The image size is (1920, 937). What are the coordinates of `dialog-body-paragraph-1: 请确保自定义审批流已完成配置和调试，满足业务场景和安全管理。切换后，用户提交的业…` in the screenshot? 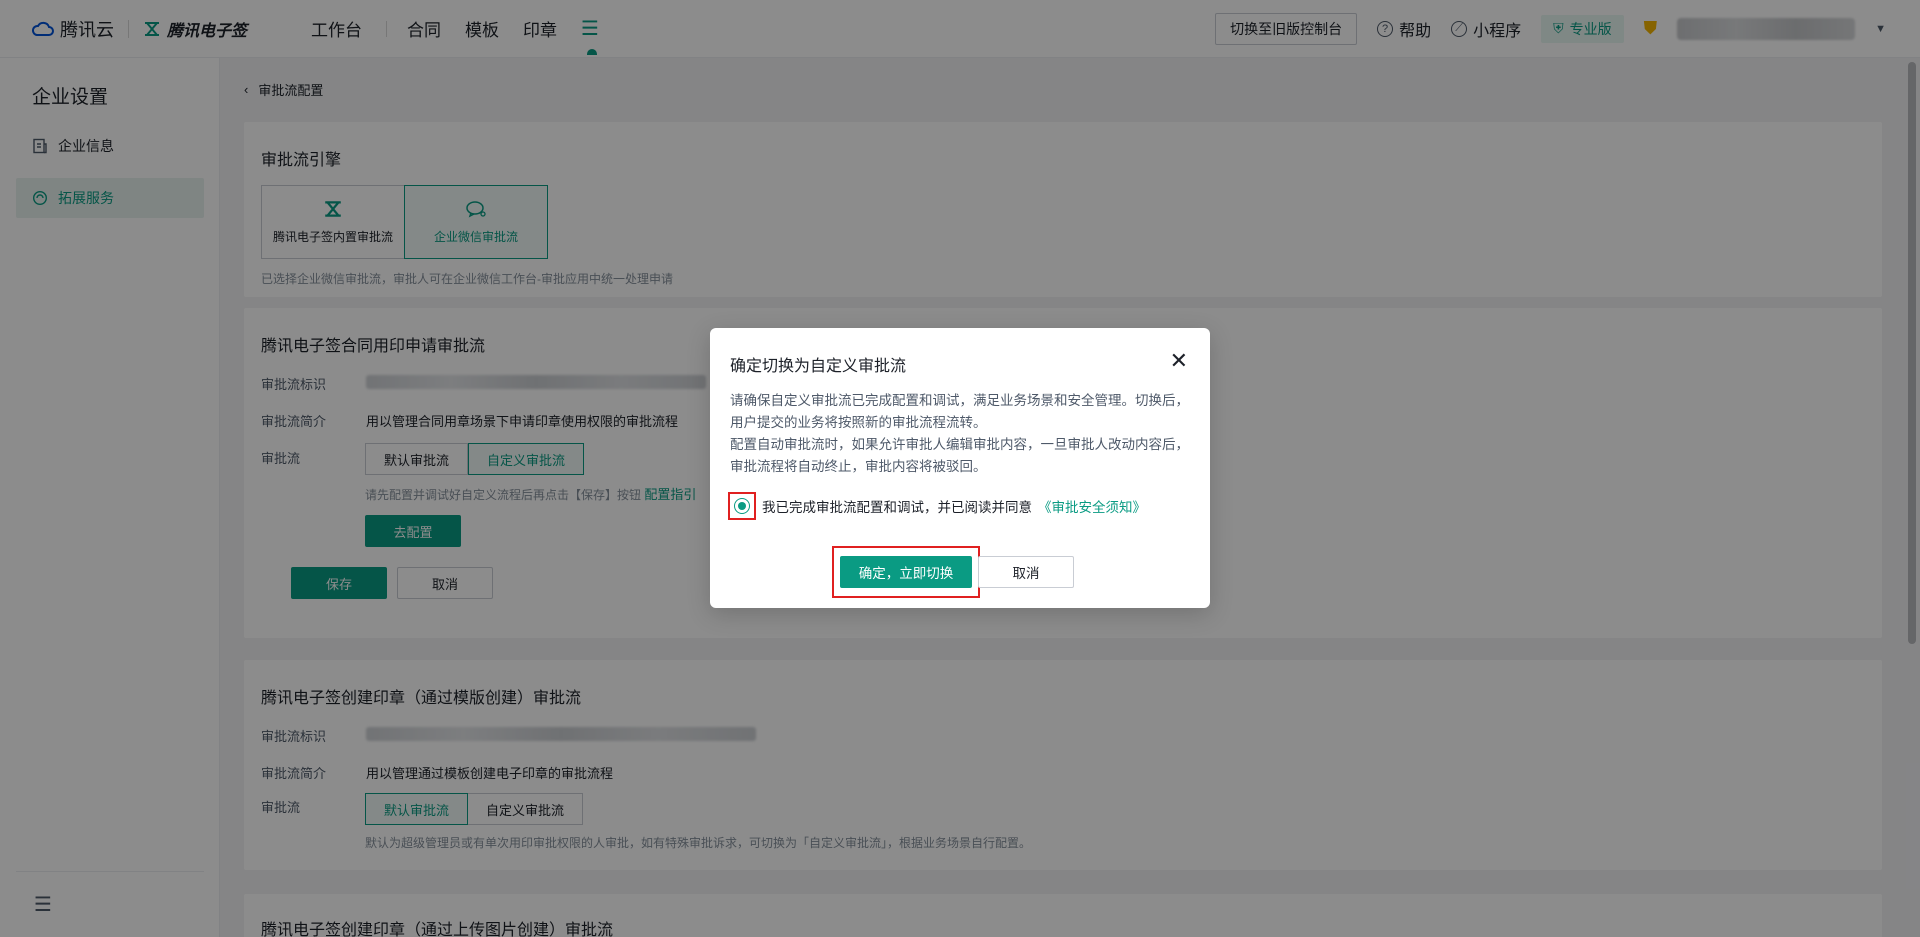 It's located at (959, 411).